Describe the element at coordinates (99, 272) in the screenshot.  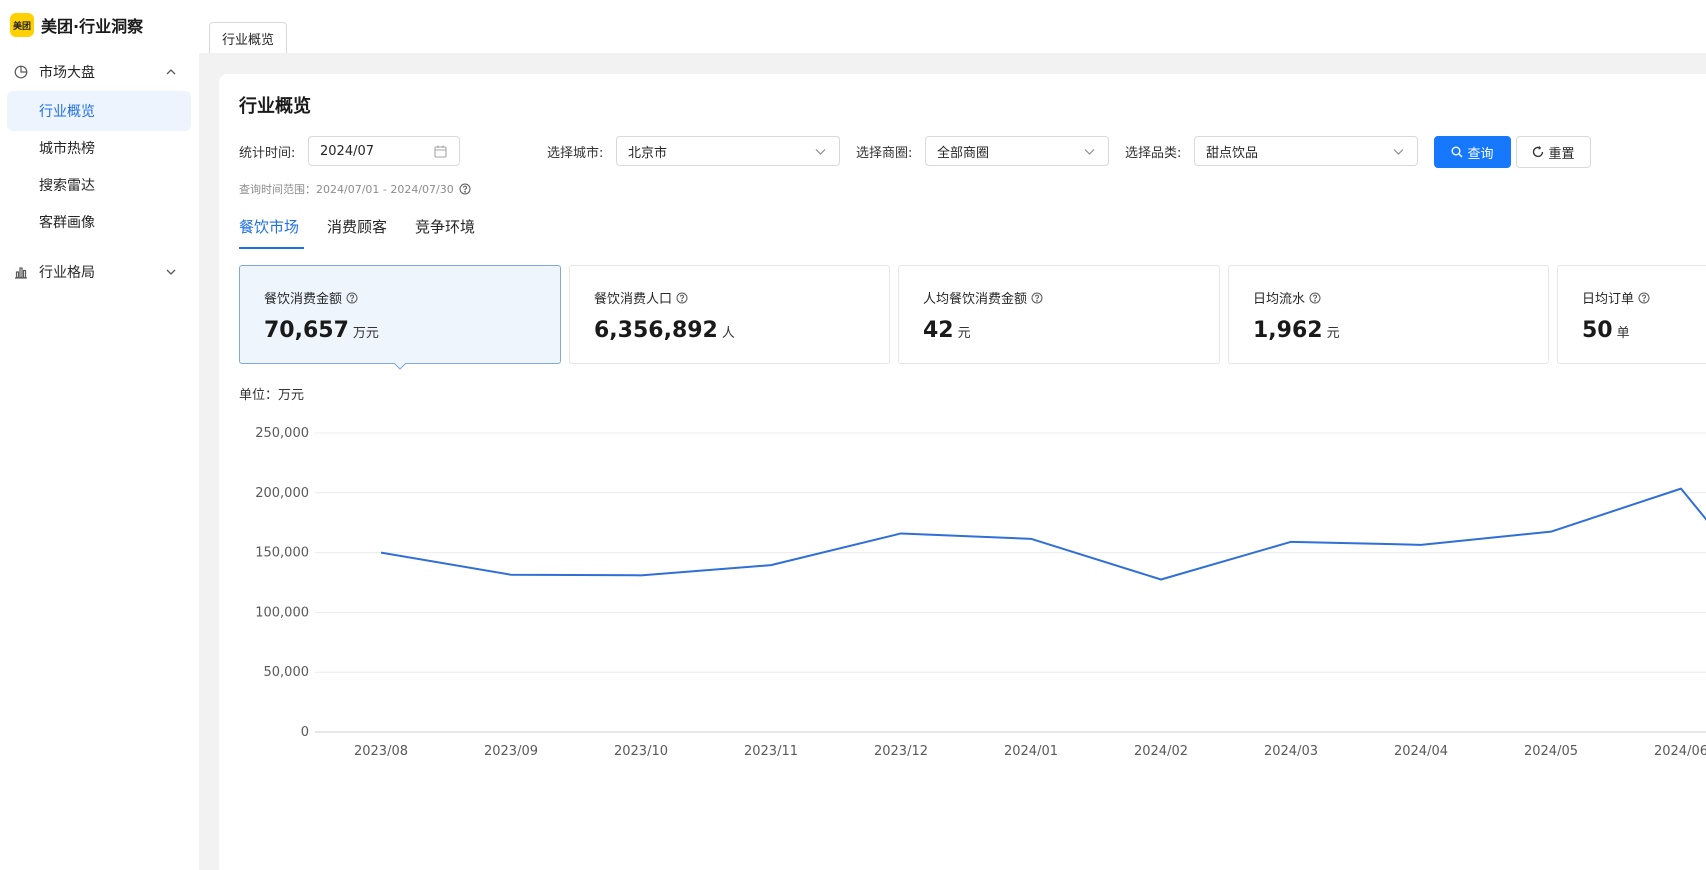
I see `sidebar-group-industry: 行业格局` at that location.